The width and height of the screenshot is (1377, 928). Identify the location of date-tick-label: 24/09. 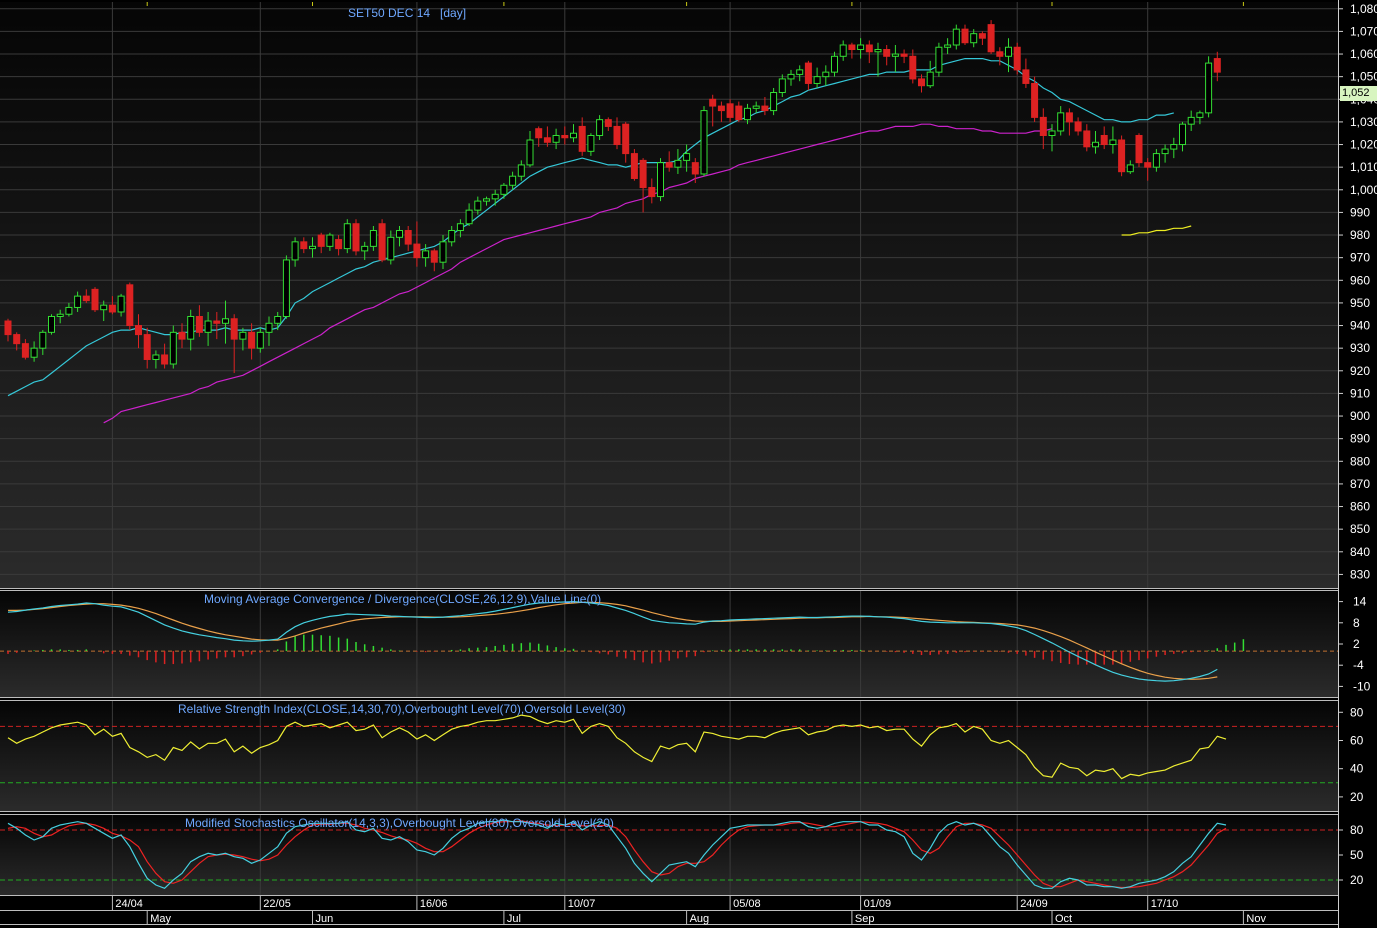
(1034, 904).